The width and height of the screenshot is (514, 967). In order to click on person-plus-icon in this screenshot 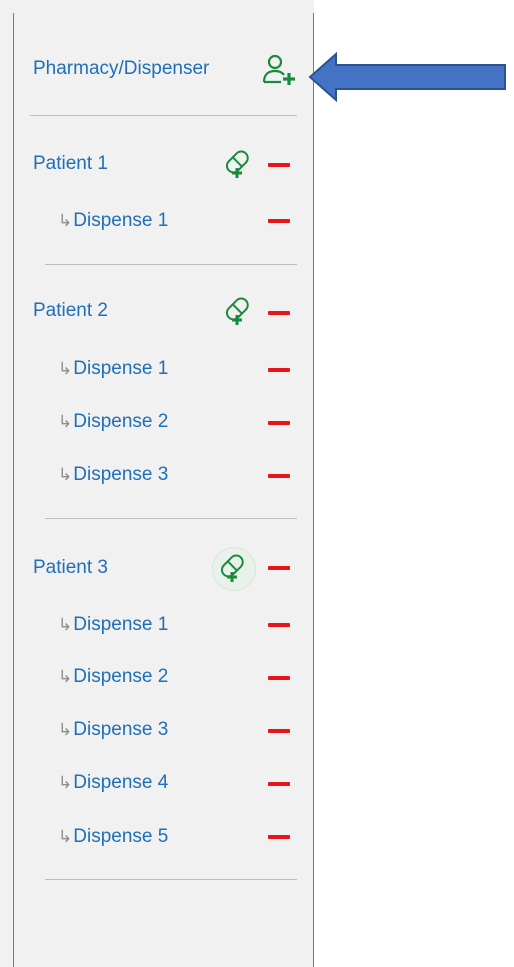, I will do `click(280, 72)`.